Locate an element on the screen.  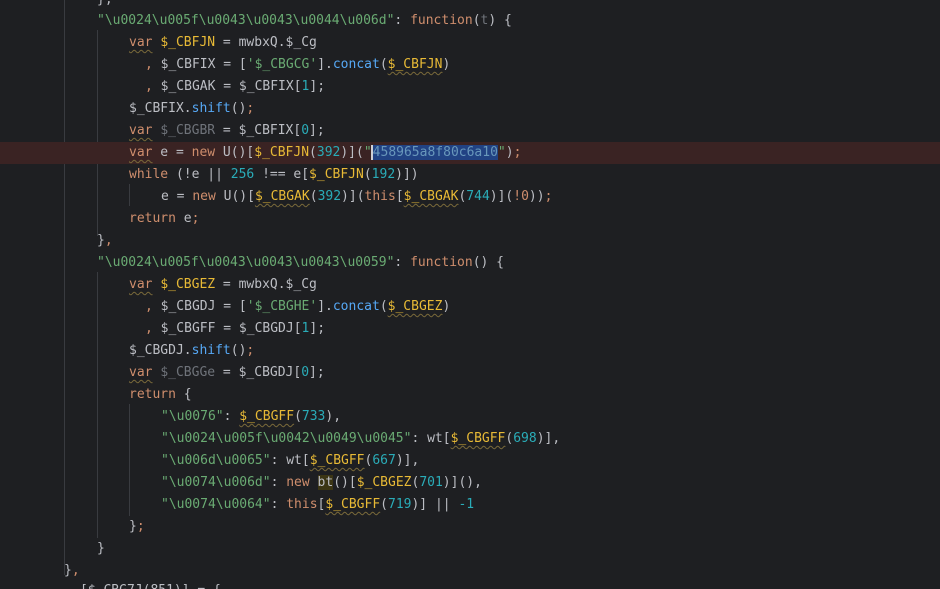
code-text: $_CBFIX.shift(); is located at coordinates (192, 108).